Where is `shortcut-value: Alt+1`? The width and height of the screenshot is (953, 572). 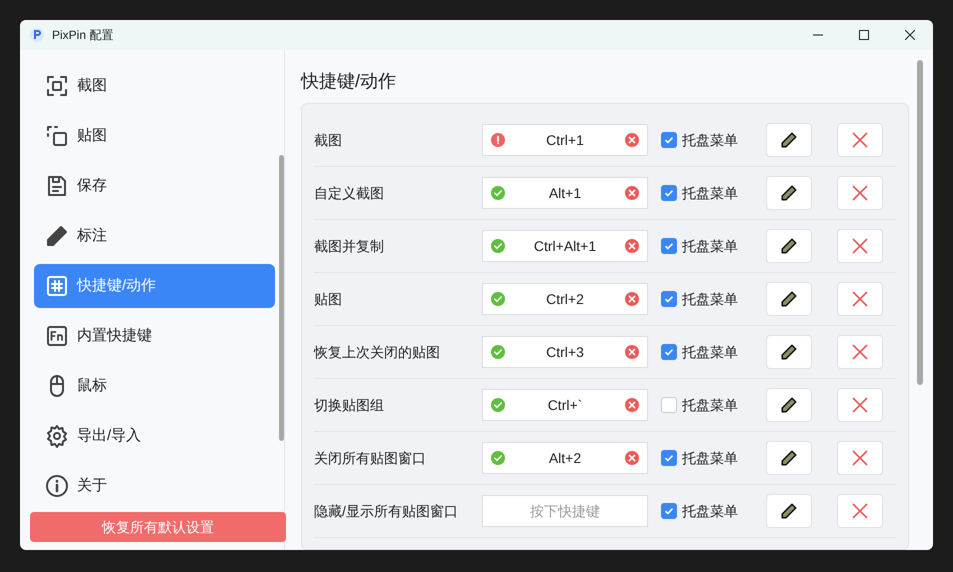 shortcut-value: Alt+1 is located at coordinates (565, 193).